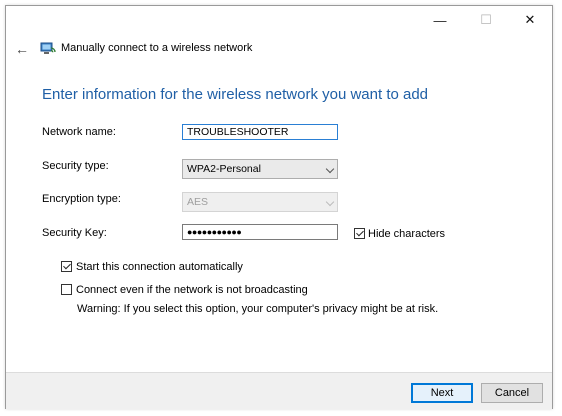  Describe the element at coordinates (66, 266) in the screenshot. I see `auto-start-checkbox` at that location.